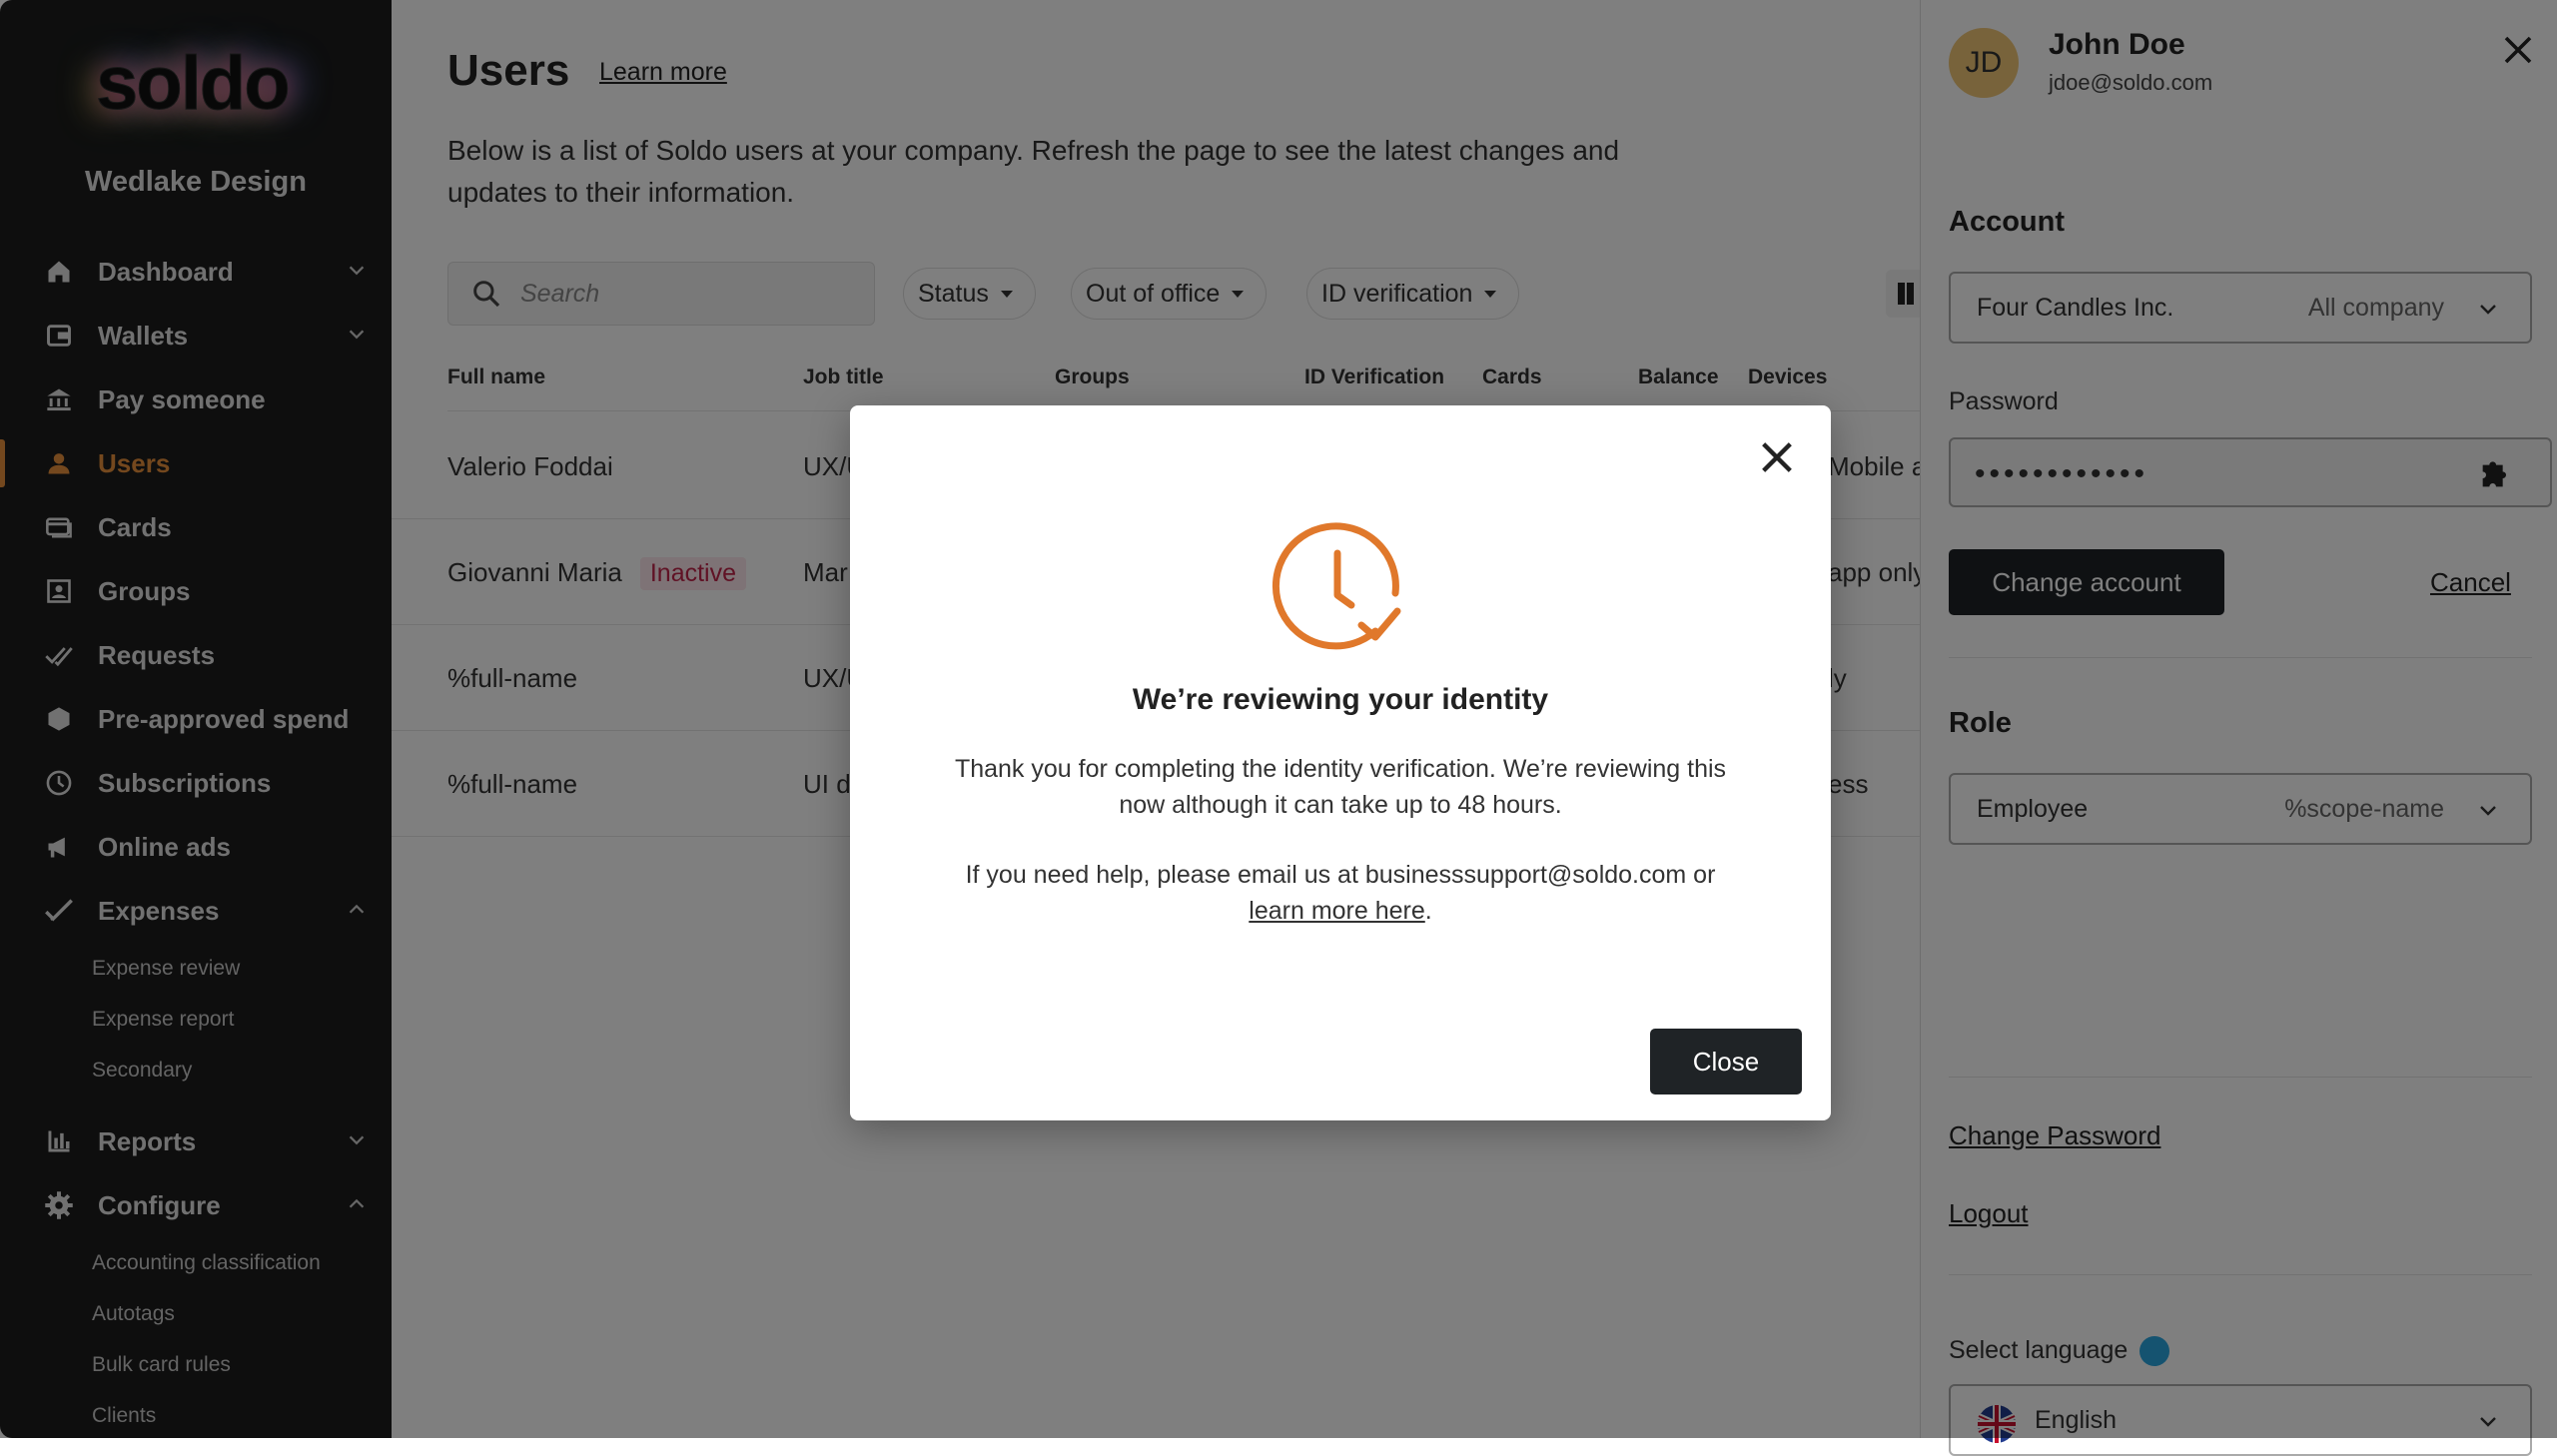 This screenshot has height=1456, width=2557. What do you see at coordinates (1777, 457) in the screenshot?
I see `close-icon` at bounding box center [1777, 457].